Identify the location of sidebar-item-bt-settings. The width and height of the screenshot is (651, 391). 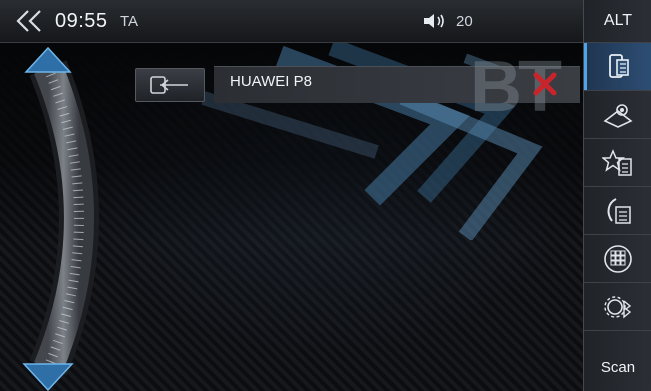
(617, 307).